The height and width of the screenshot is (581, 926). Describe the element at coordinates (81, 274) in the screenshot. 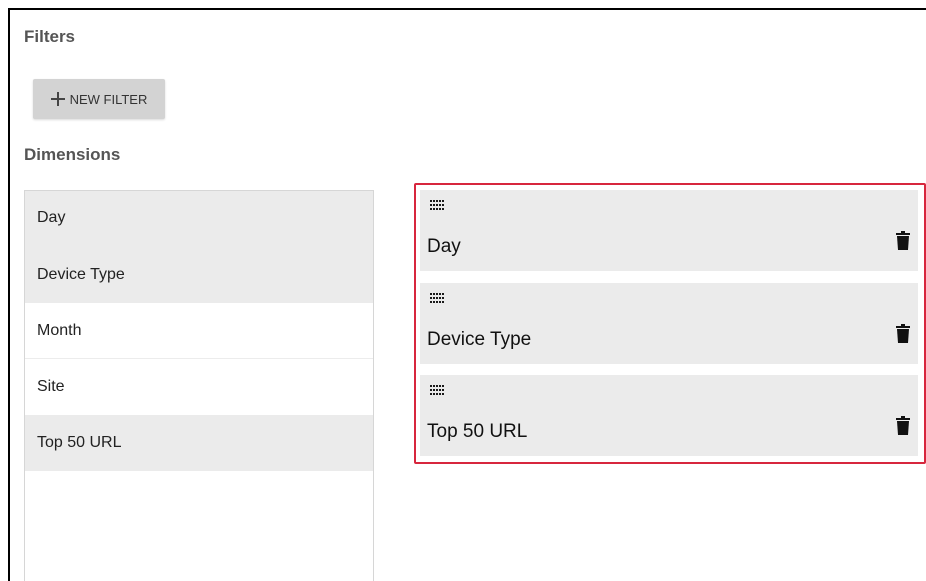

I see `dimension-item-label: Device Type` at that location.